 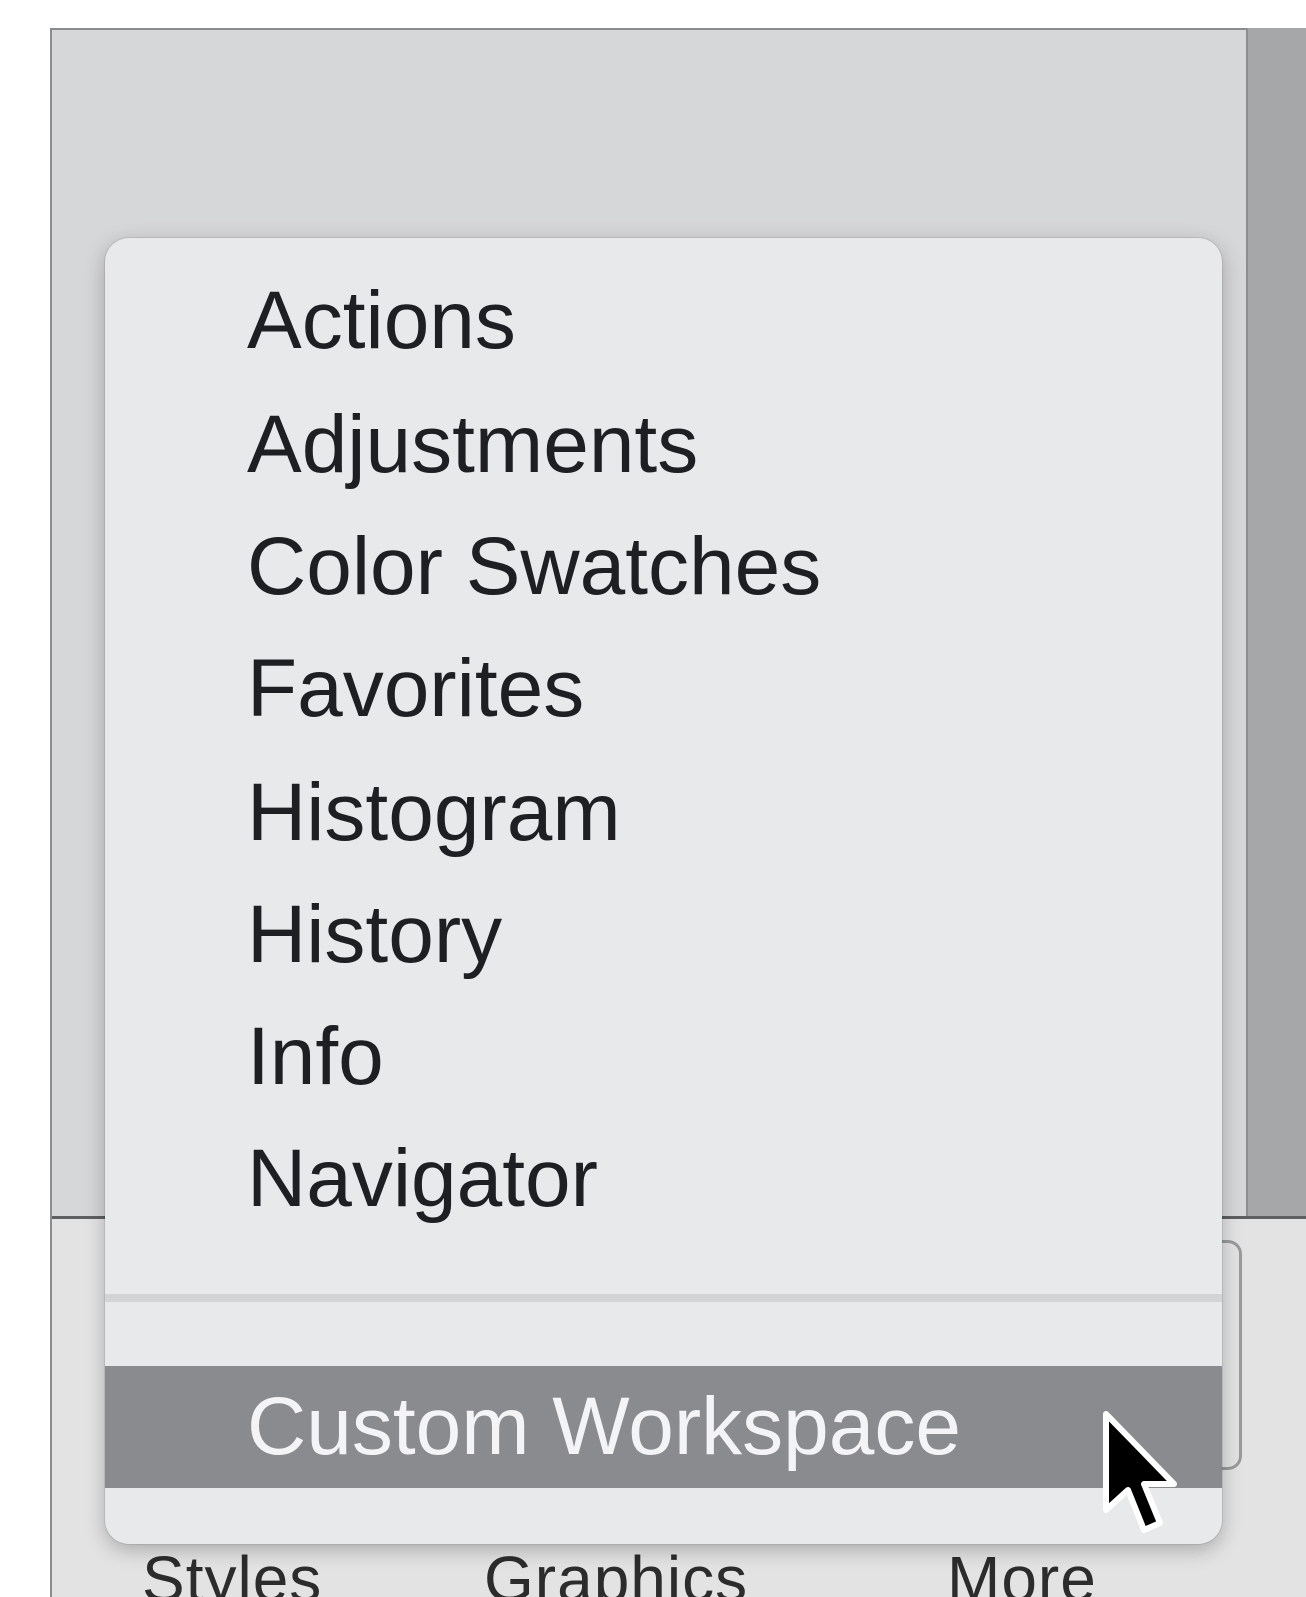 I want to click on menu-item-info: Info, so click(x=663, y=1057).